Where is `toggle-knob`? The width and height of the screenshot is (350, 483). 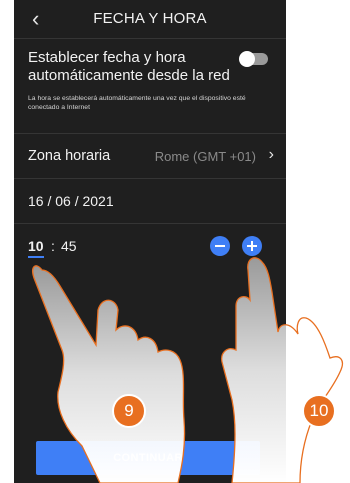 toggle-knob is located at coordinates (247, 59).